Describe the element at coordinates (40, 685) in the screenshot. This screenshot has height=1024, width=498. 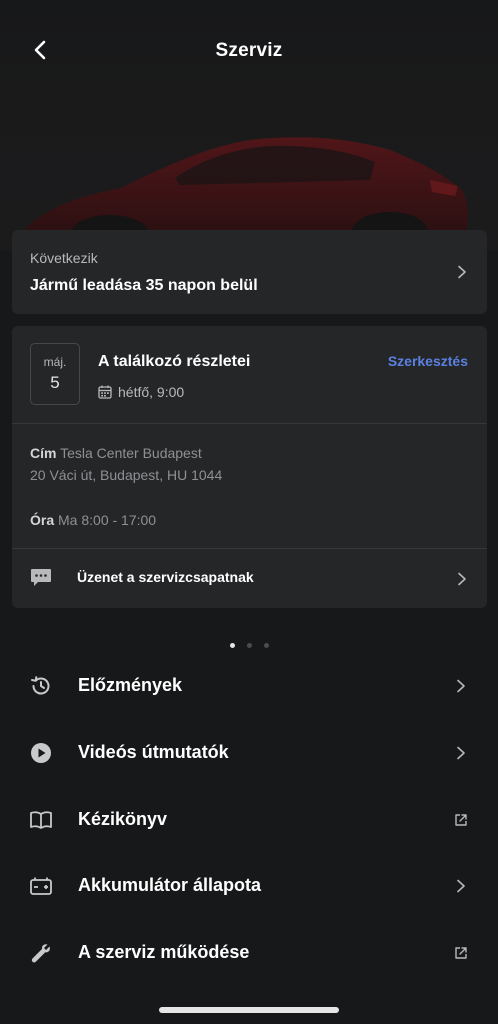
I see `history-icon` at that location.